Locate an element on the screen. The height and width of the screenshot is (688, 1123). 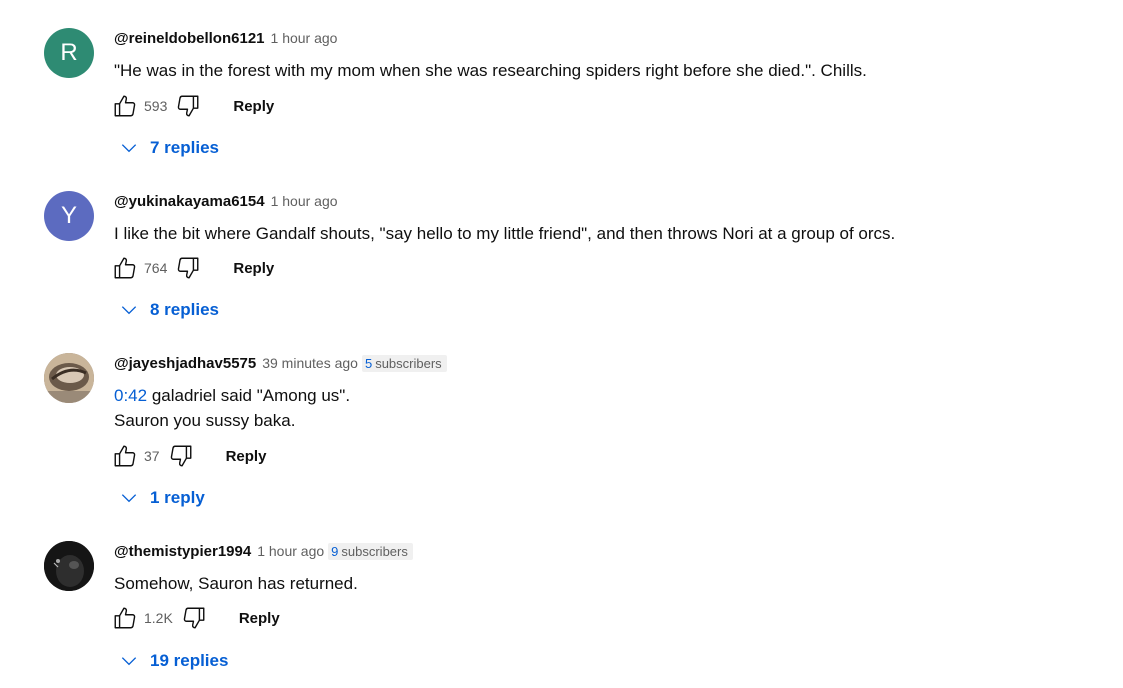
comment-author: @jayeshjadhav5575 is located at coordinates (185, 363).